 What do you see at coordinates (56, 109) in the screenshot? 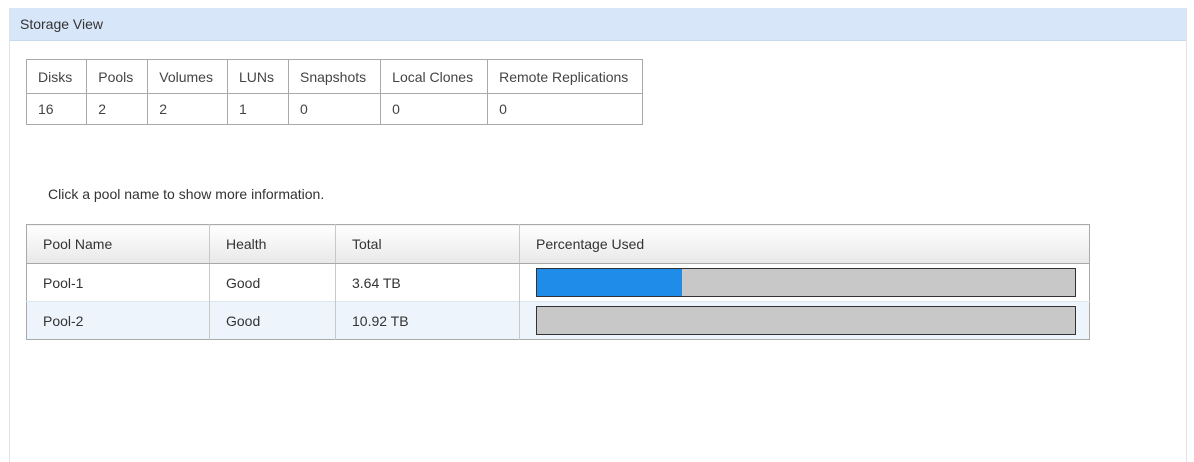
I see `summary-value-disks: 16` at bounding box center [56, 109].